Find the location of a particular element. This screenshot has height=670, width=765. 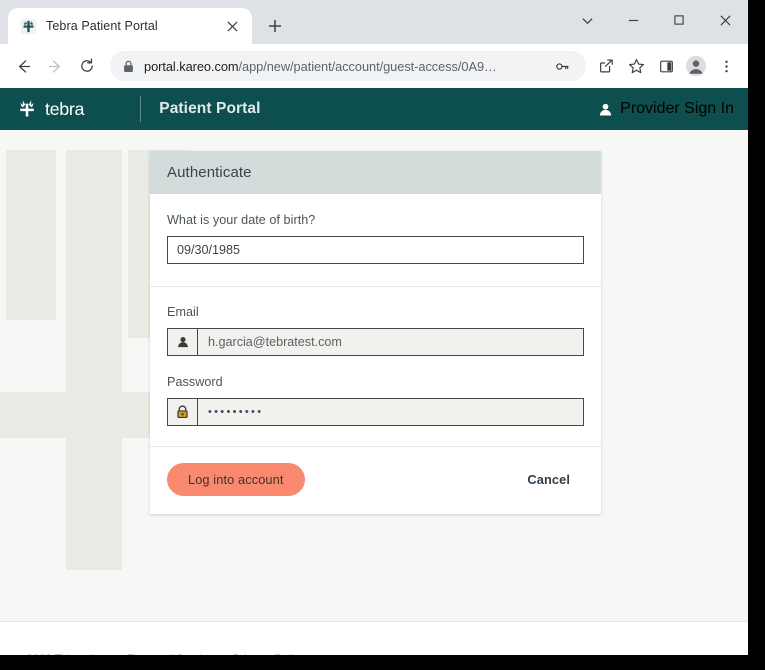

email-label: Email is located at coordinates (183, 312).